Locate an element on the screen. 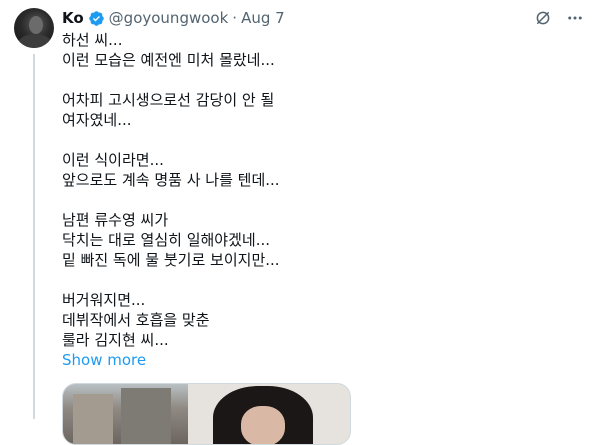 This screenshot has width=599, height=445. avatar-shoulders is located at coordinates (35, 41).